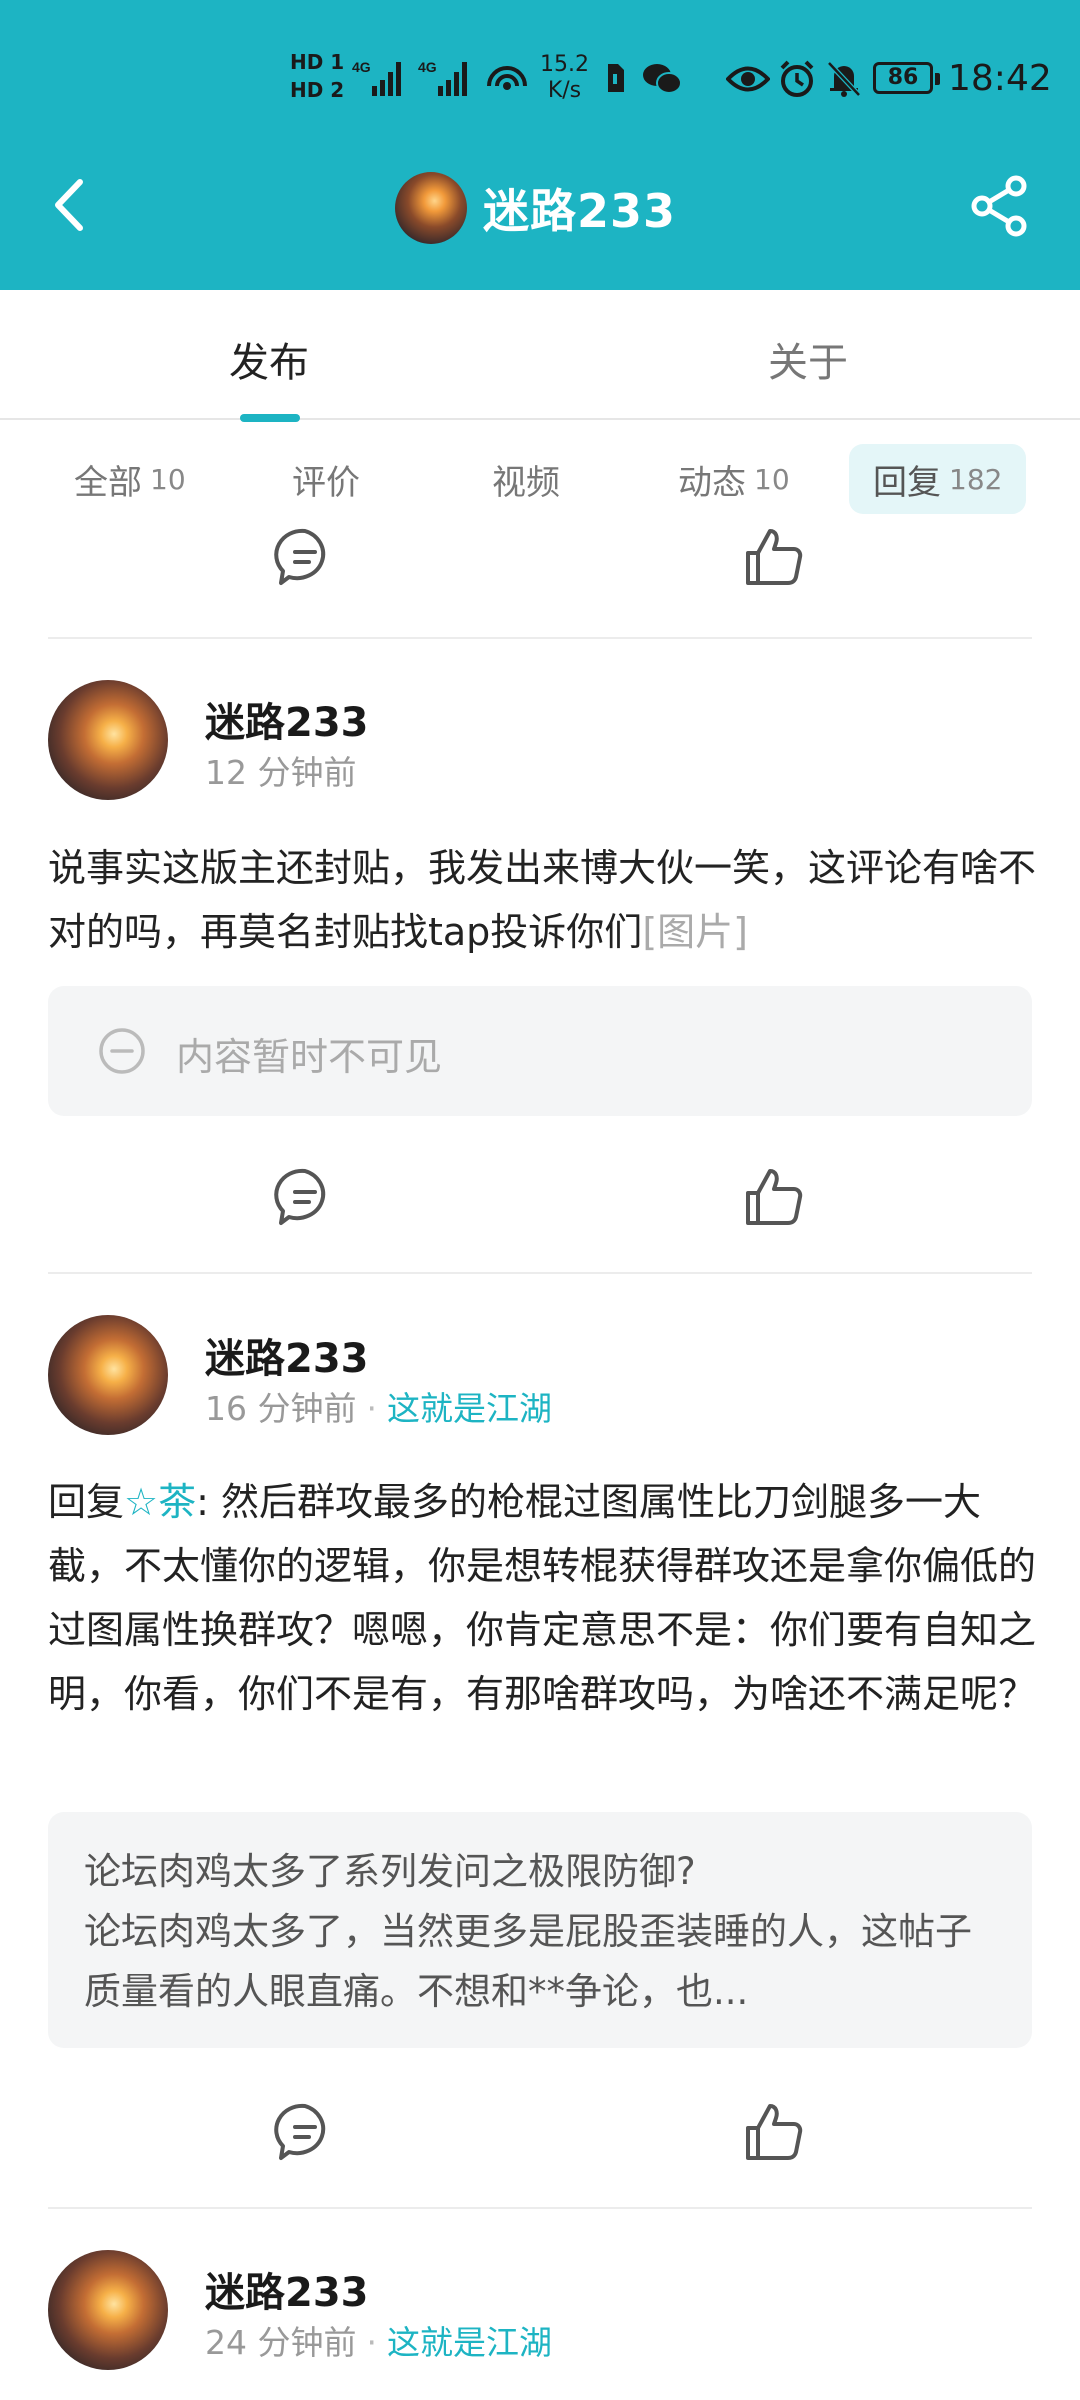 The width and height of the screenshot is (1080, 2400). What do you see at coordinates (70, 205) in the screenshot?
I see `back-arrow-icon` at bounding box center [70, 205].